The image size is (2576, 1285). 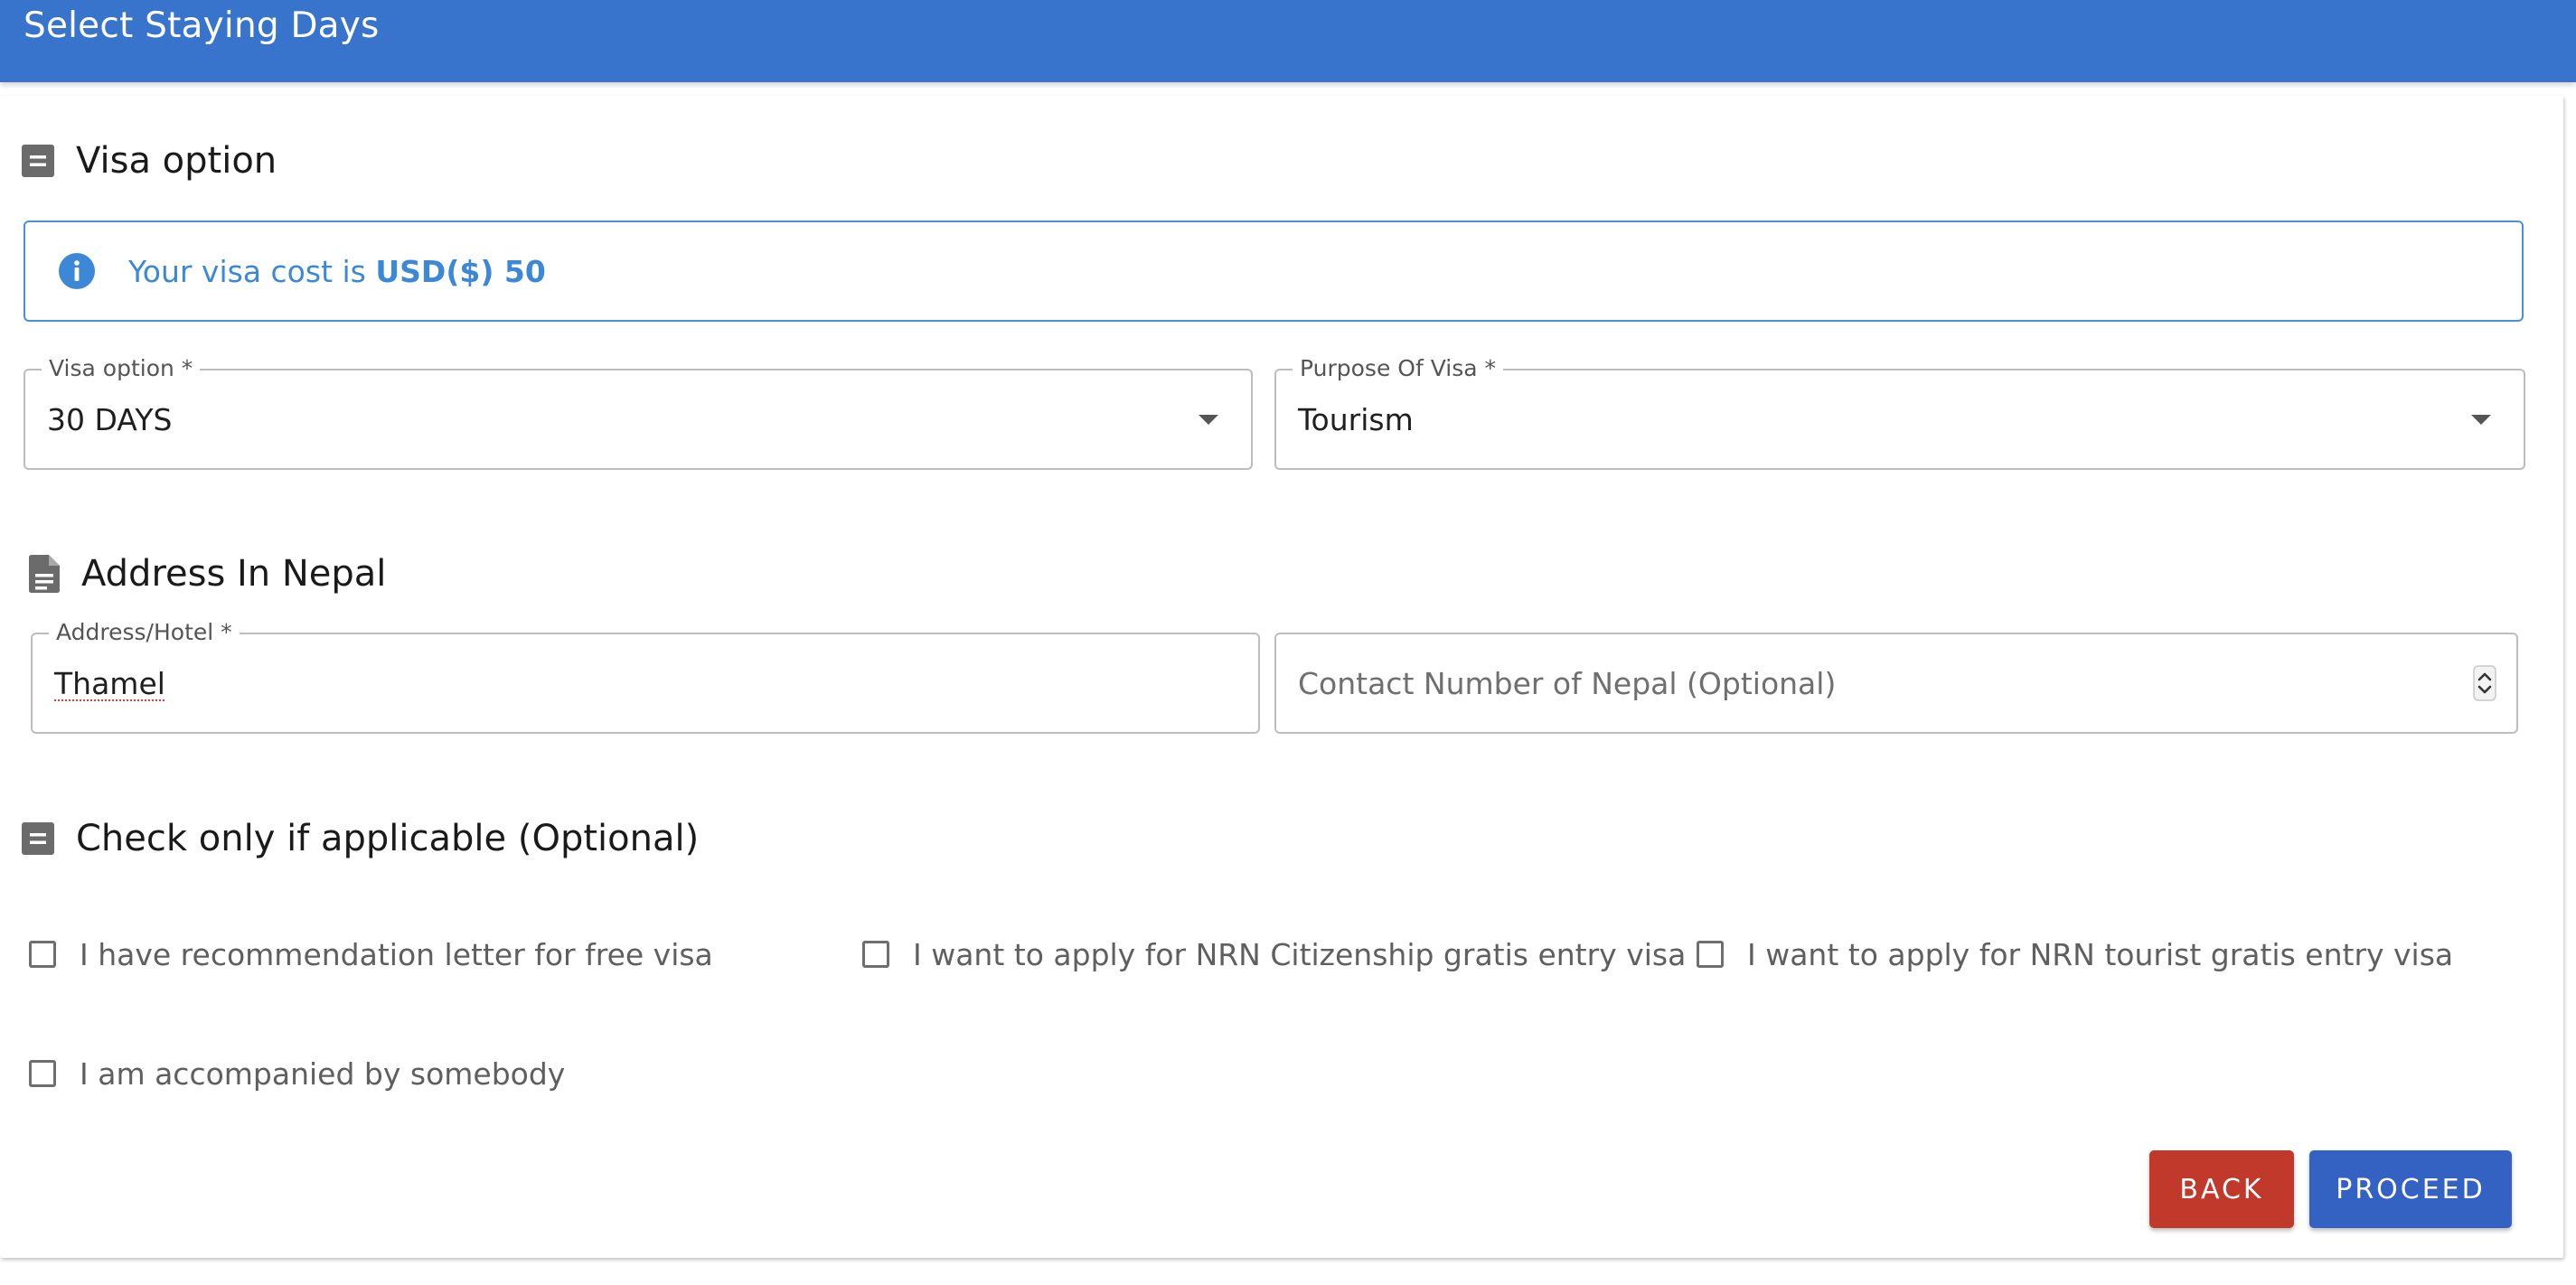 What do you see at coordinates (638, 413) in the screenshot?
I see `visa-option-select: Visa option * 30 DAYS` at bounding box center [638, 413].